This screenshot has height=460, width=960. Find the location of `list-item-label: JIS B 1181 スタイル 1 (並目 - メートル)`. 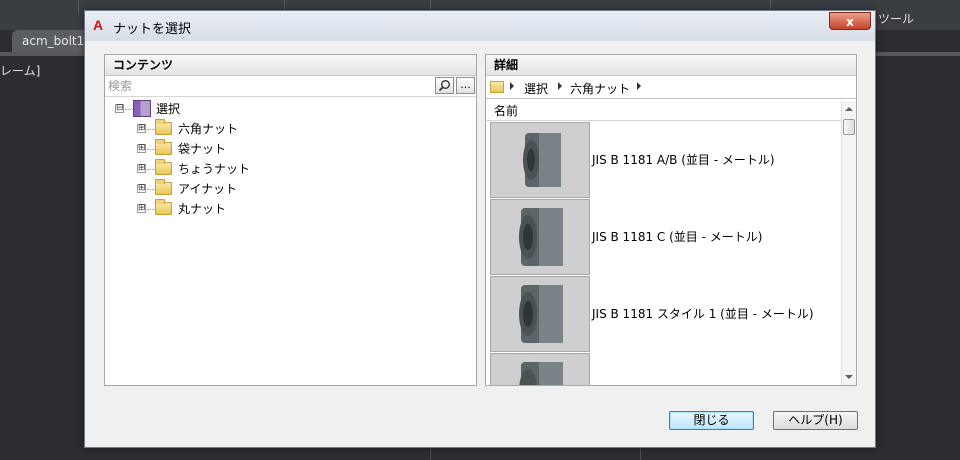

list-item-label: JIS B 1181 スタイル 1 (並目 - メートル) is located at coordinates (703, 314).